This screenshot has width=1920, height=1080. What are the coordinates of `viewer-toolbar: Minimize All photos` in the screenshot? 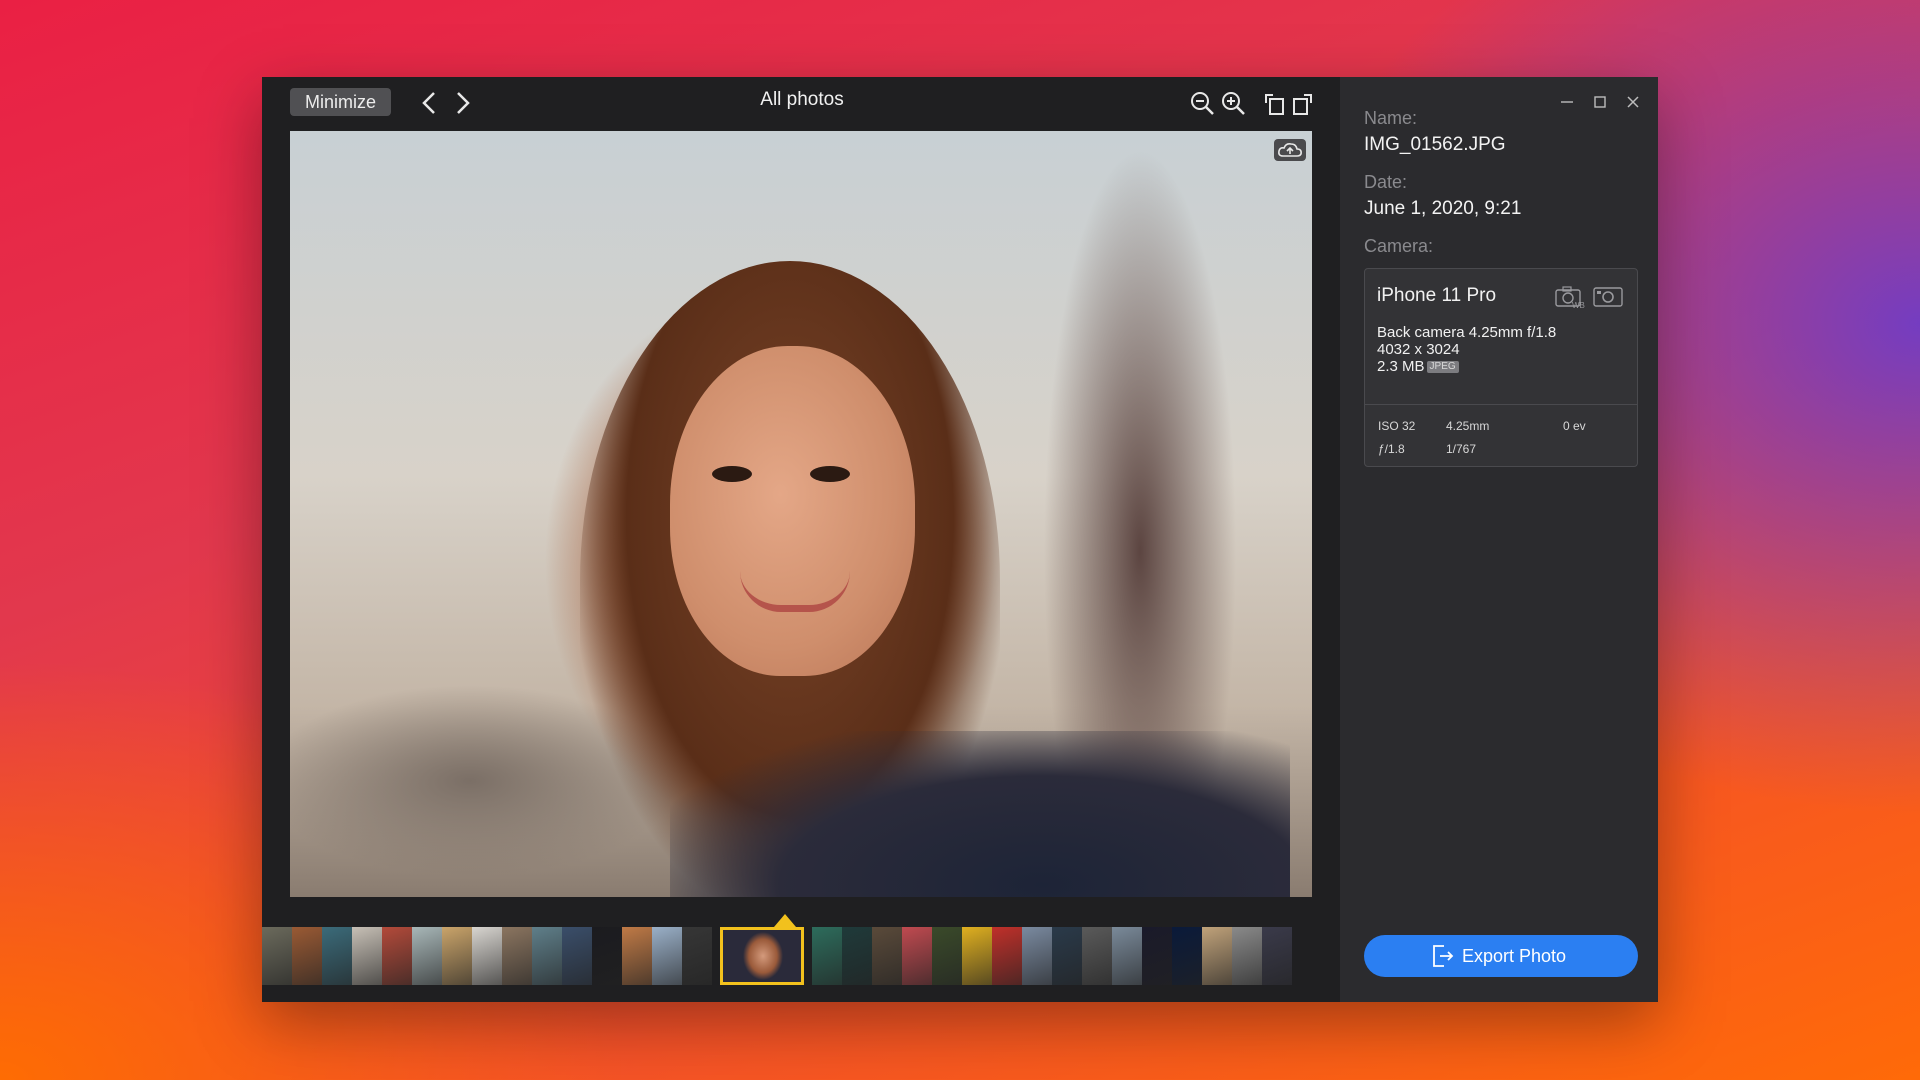 It's located at (801, 104).